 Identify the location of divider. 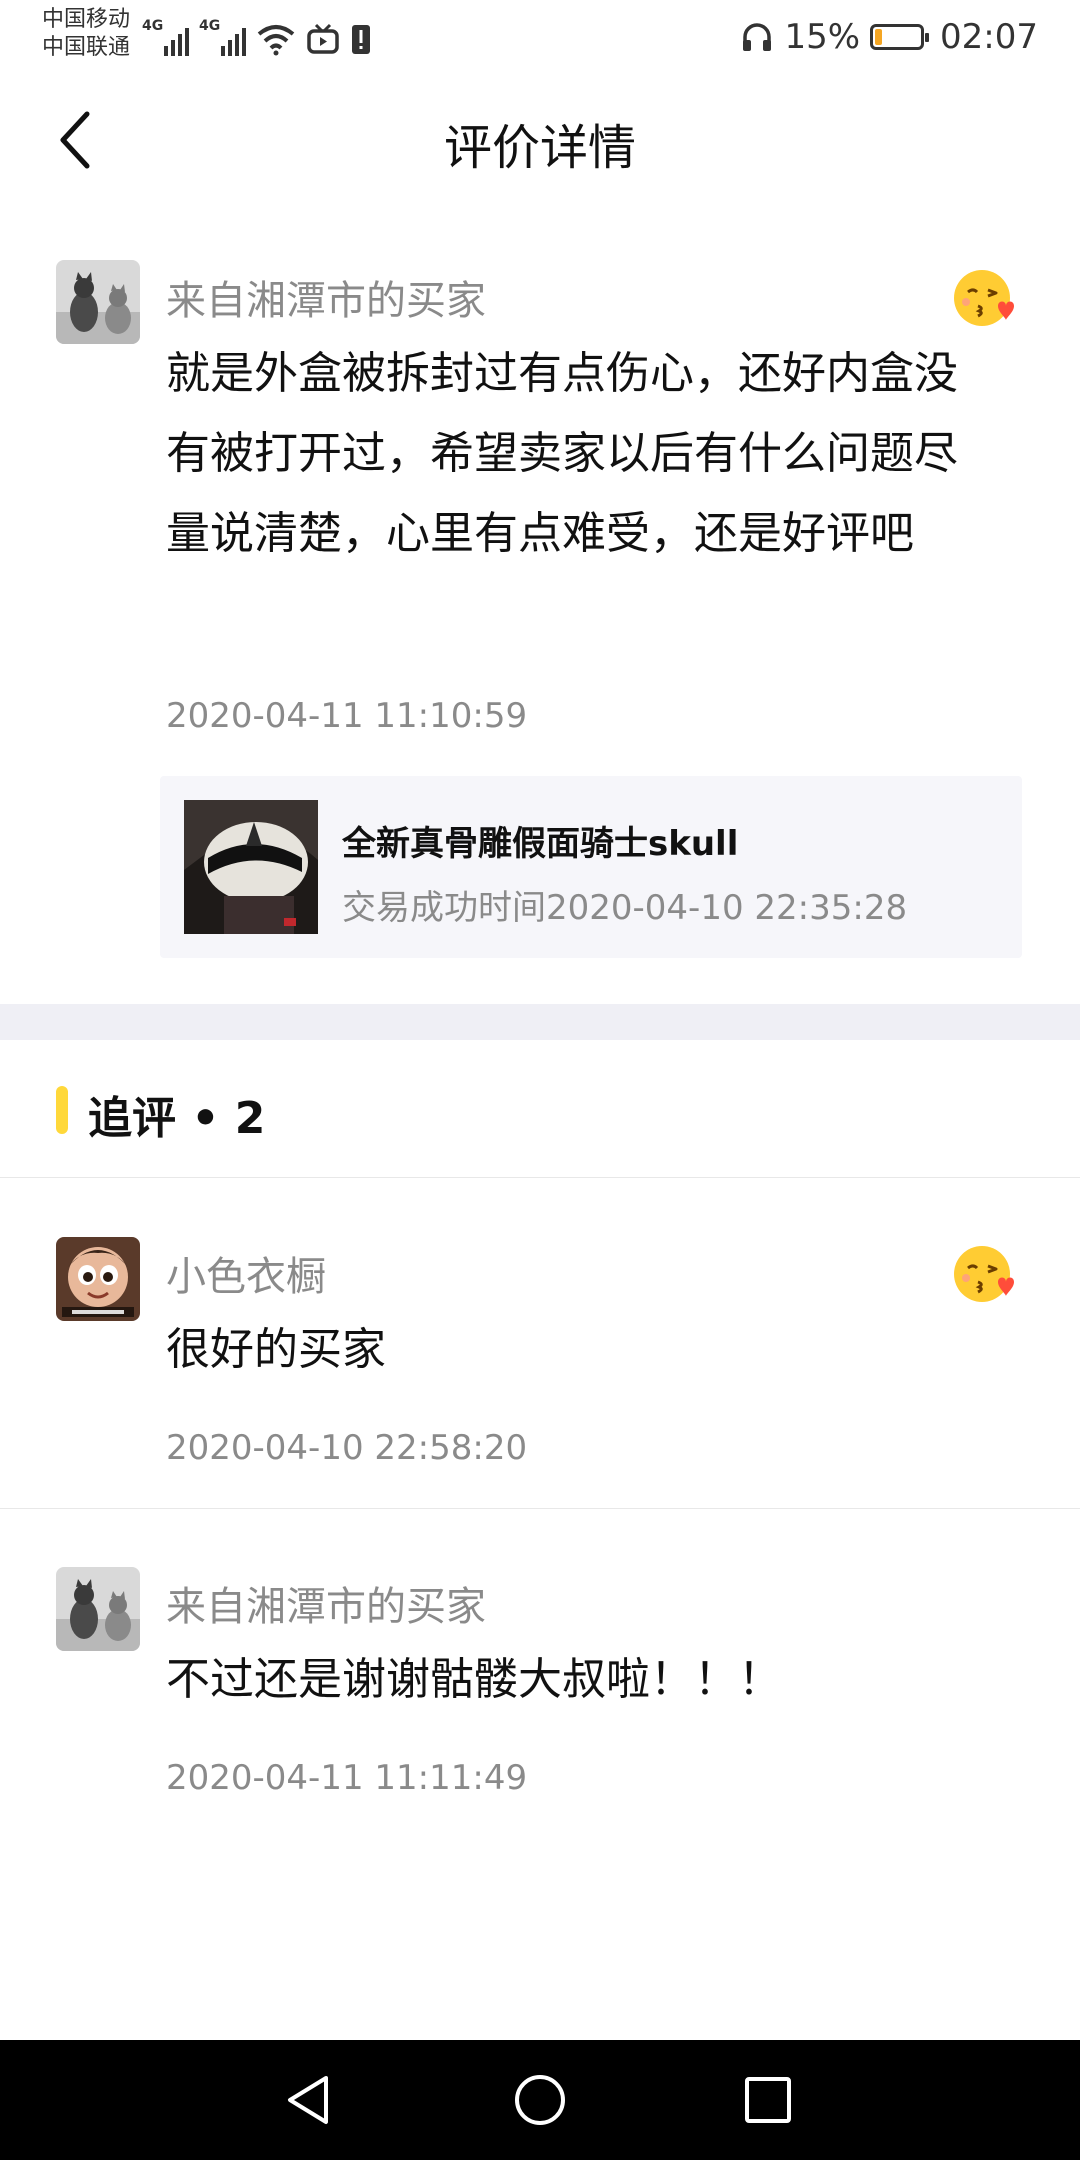
(540, 1508).